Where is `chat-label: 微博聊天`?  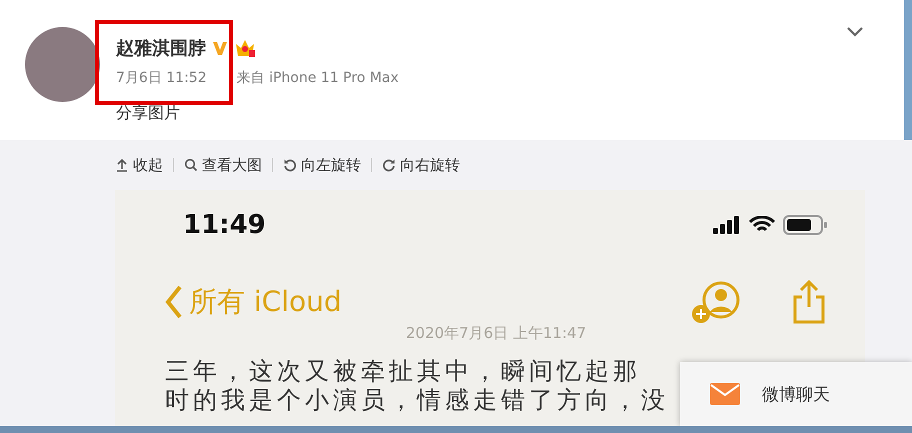
chat-label: 微博聊天 is located at coordinates (796, 395).